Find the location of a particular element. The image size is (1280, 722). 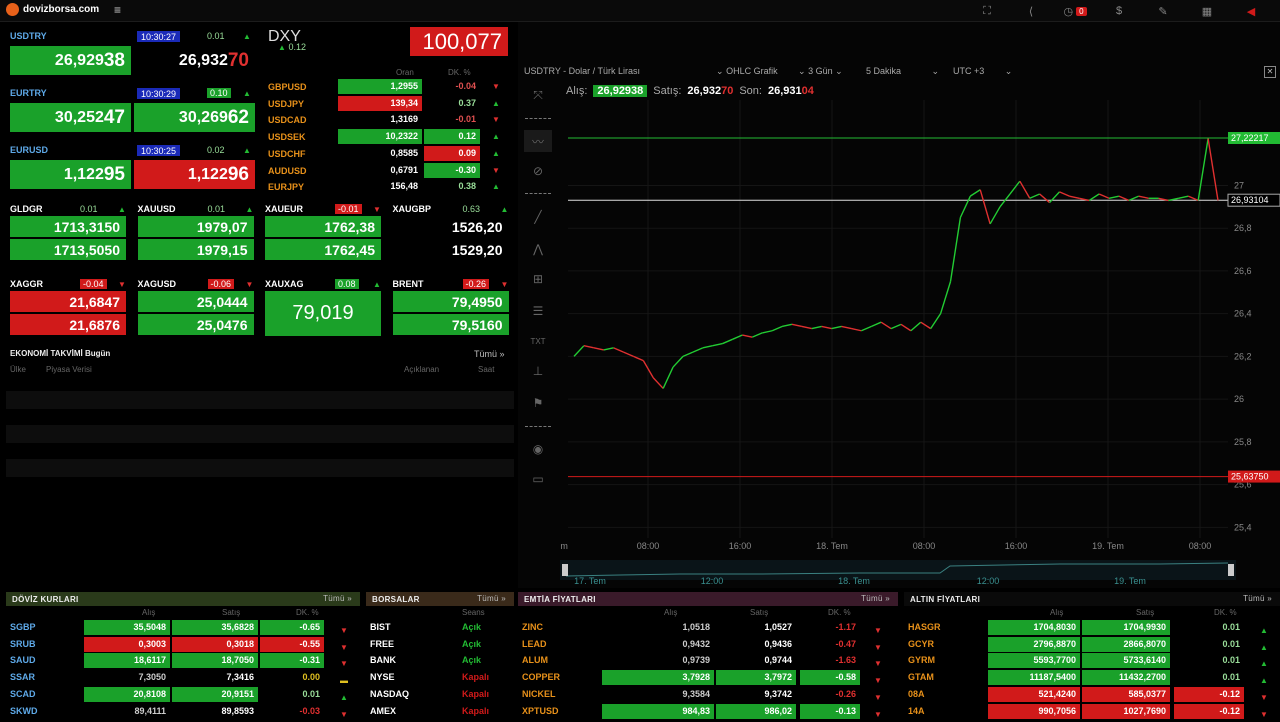

metal-symbol: XAUEUR is located at coordinates (284, 209).